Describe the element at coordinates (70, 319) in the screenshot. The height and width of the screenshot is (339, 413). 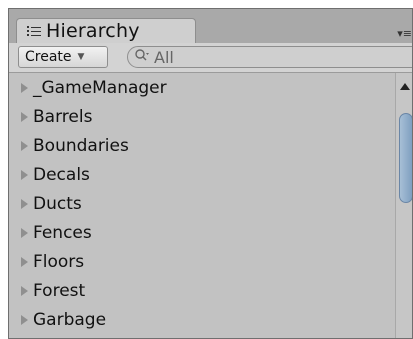
I see `hierarchy-item-label: Garbage` at that location.